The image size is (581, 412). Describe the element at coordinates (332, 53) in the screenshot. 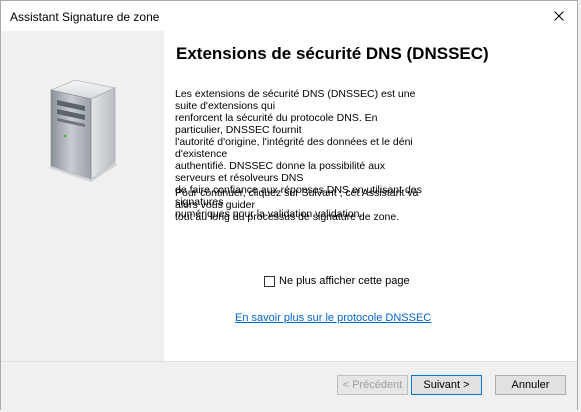

I see `page-heading: Extensions de sécurité DNS (DNSSEC)` at that location.